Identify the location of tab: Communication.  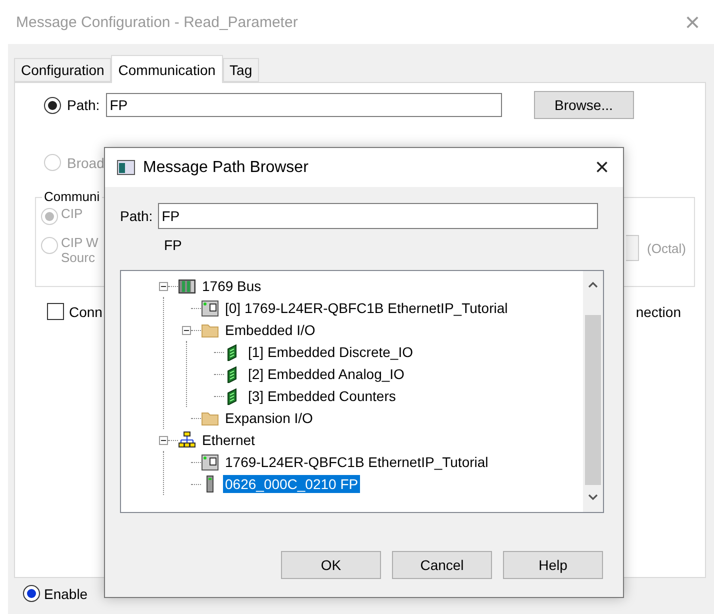
(167, 69).